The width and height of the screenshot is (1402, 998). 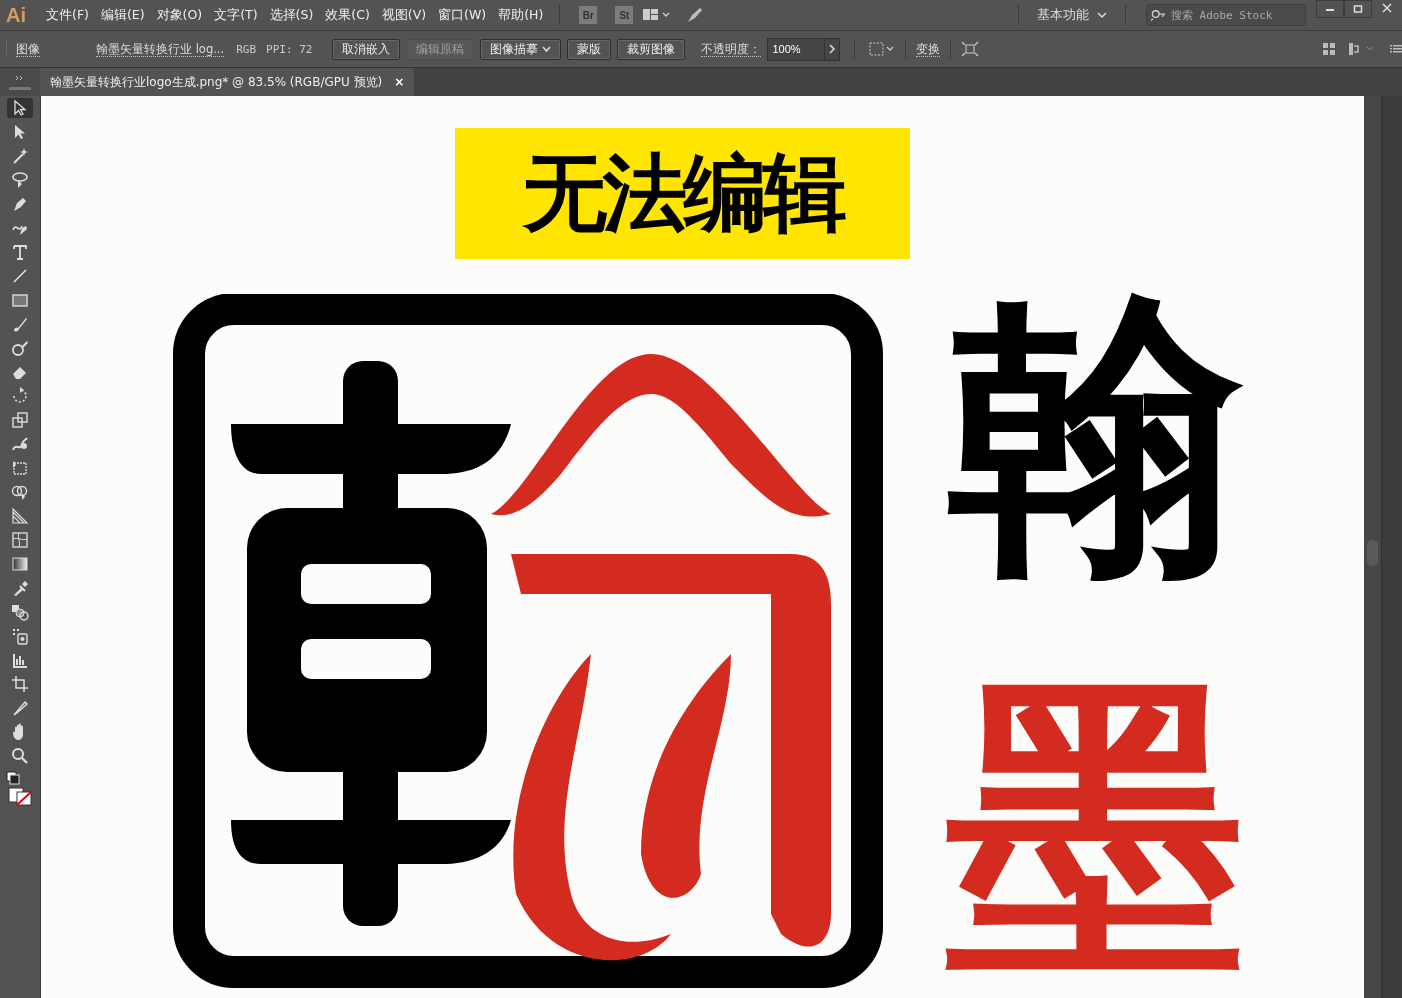 I want to click on menu-icon, so click(x=1396, y=49).